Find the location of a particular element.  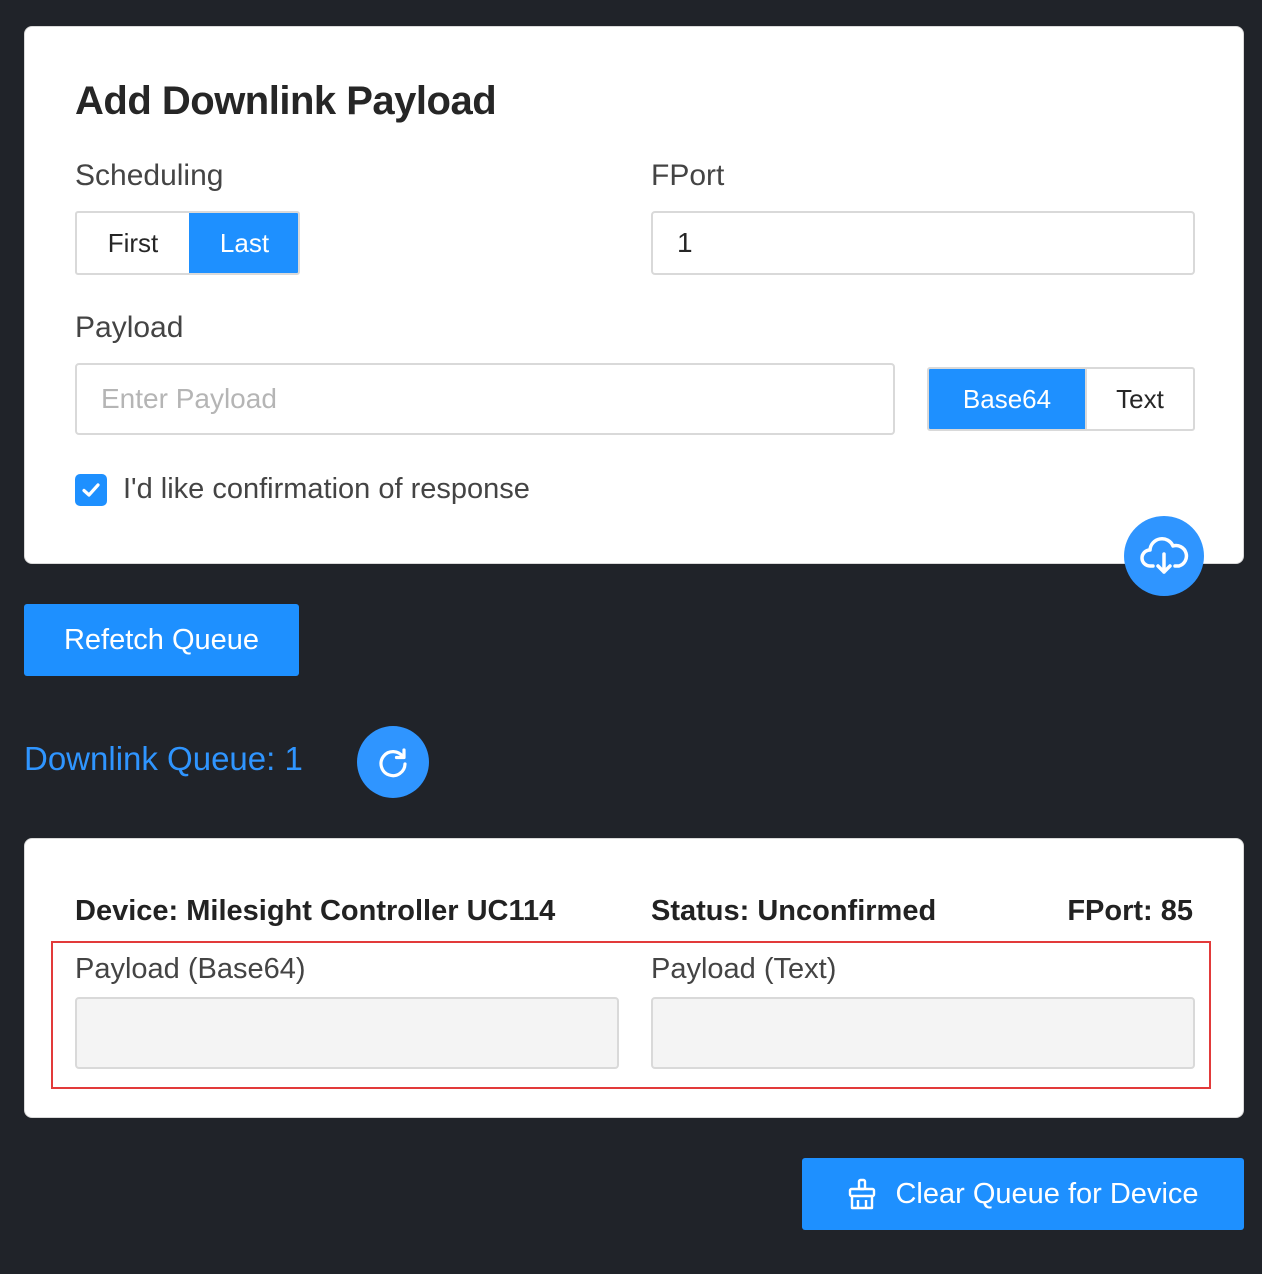

refresh-queue-button is located at coordinates (393, 762).